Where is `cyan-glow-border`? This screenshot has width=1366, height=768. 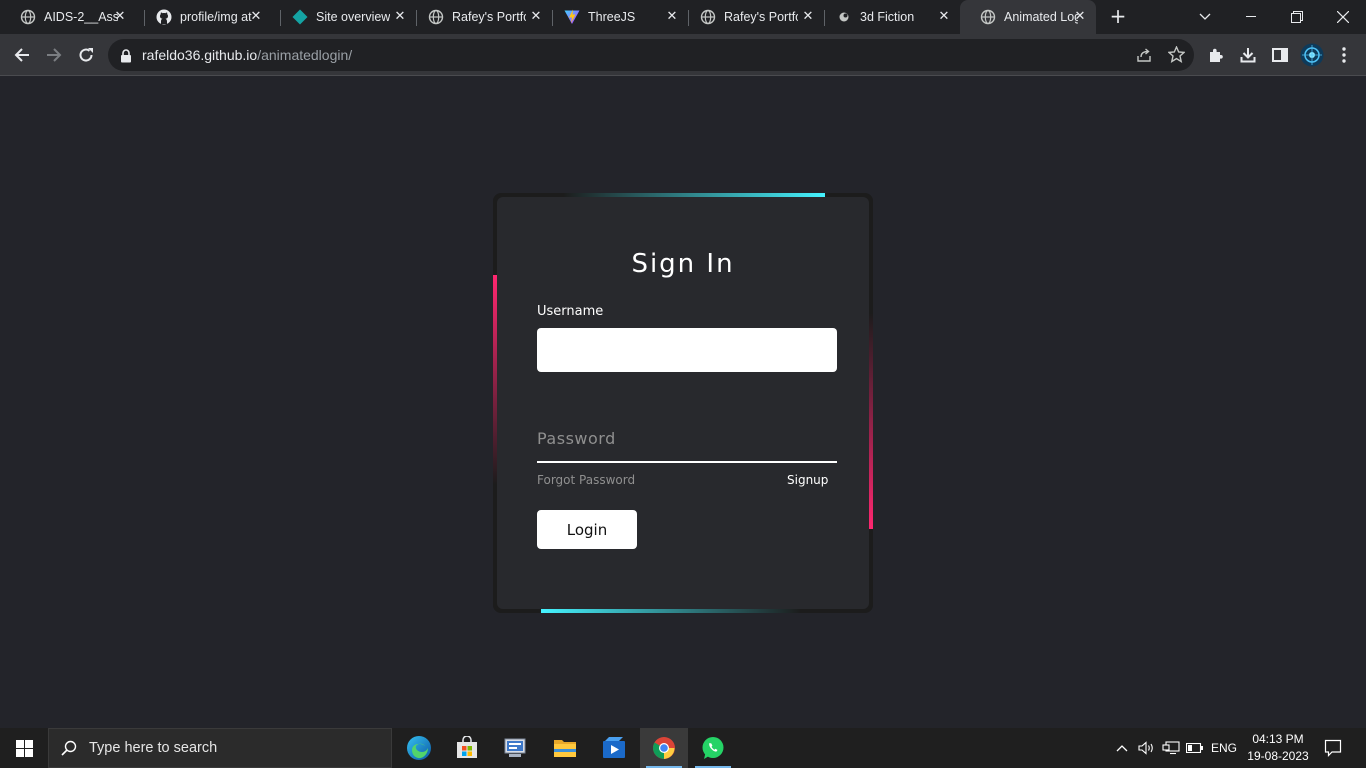
cyan-glow-border is located at coordinates (671, 611).